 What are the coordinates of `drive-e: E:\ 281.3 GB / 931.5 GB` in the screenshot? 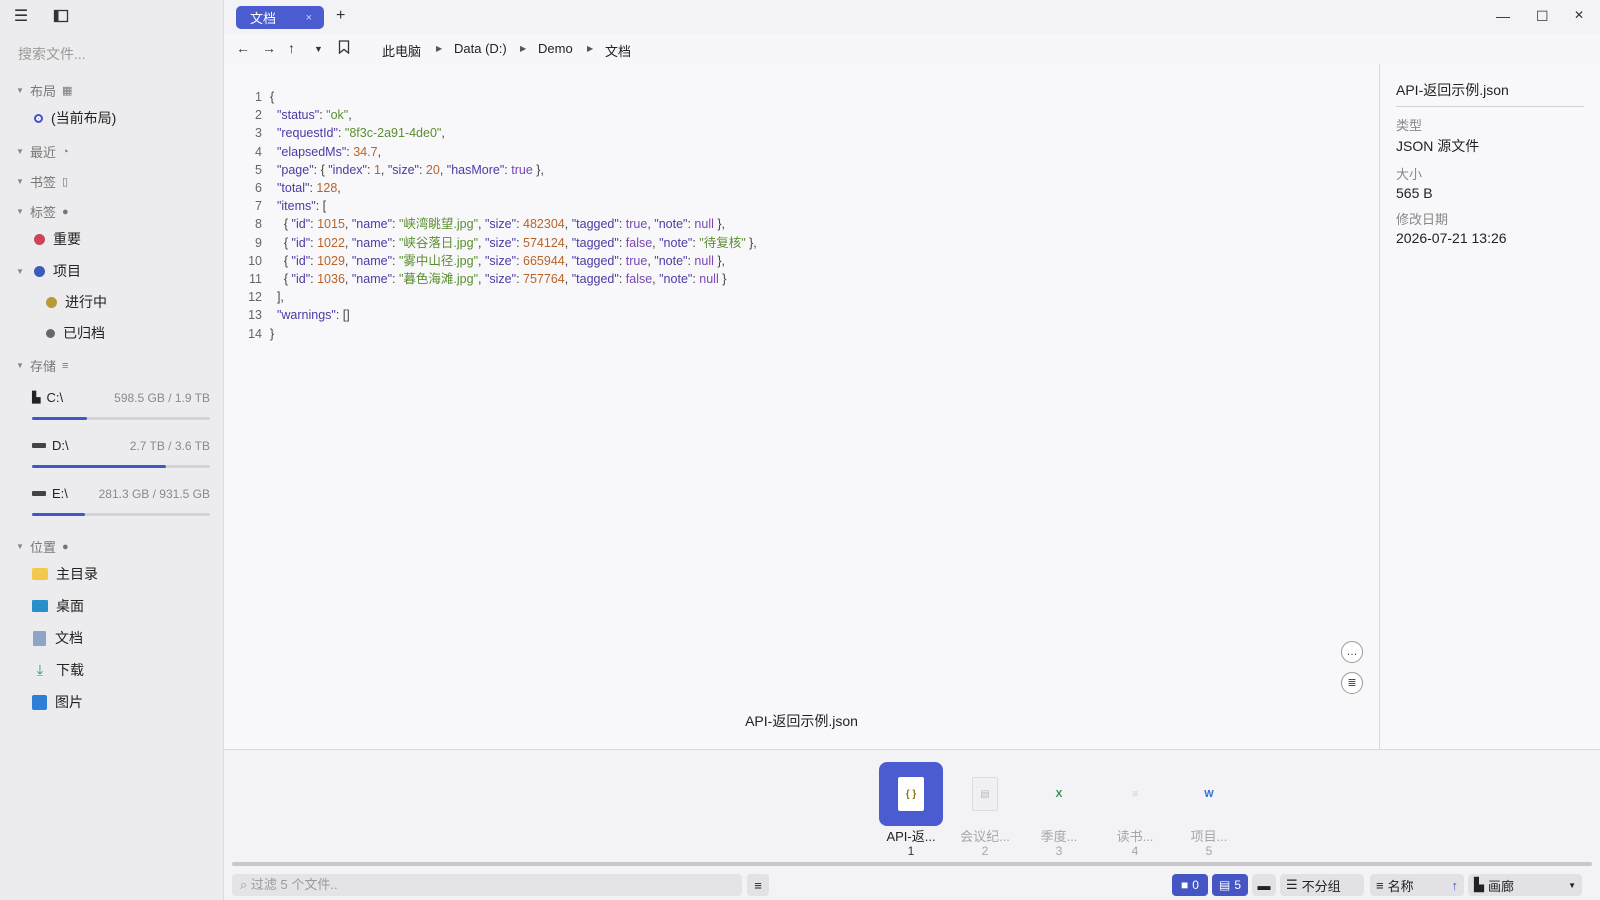 It's located at (121, 501).